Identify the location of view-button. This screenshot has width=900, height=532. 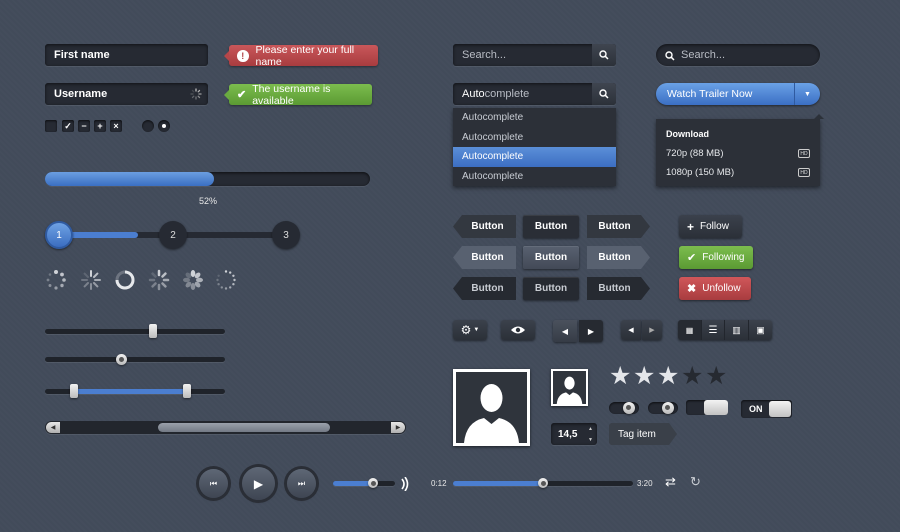
(518, 330).